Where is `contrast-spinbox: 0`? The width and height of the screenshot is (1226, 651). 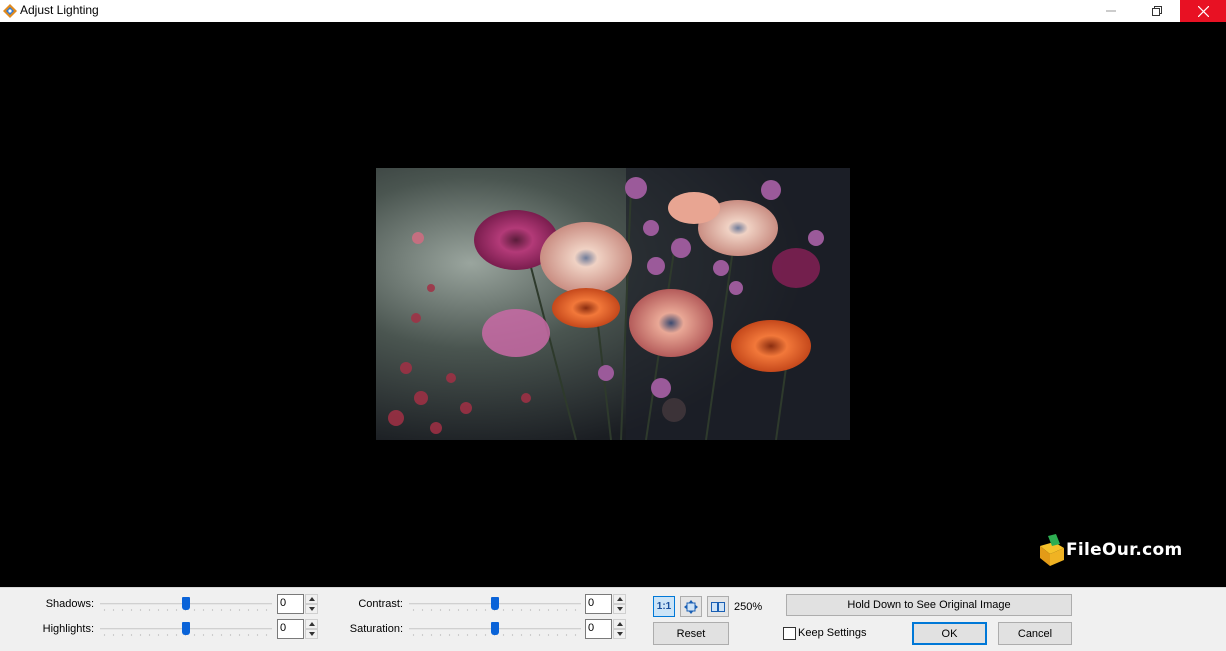
contrast-spinbox: 0 is located at coordinates (606, 604).